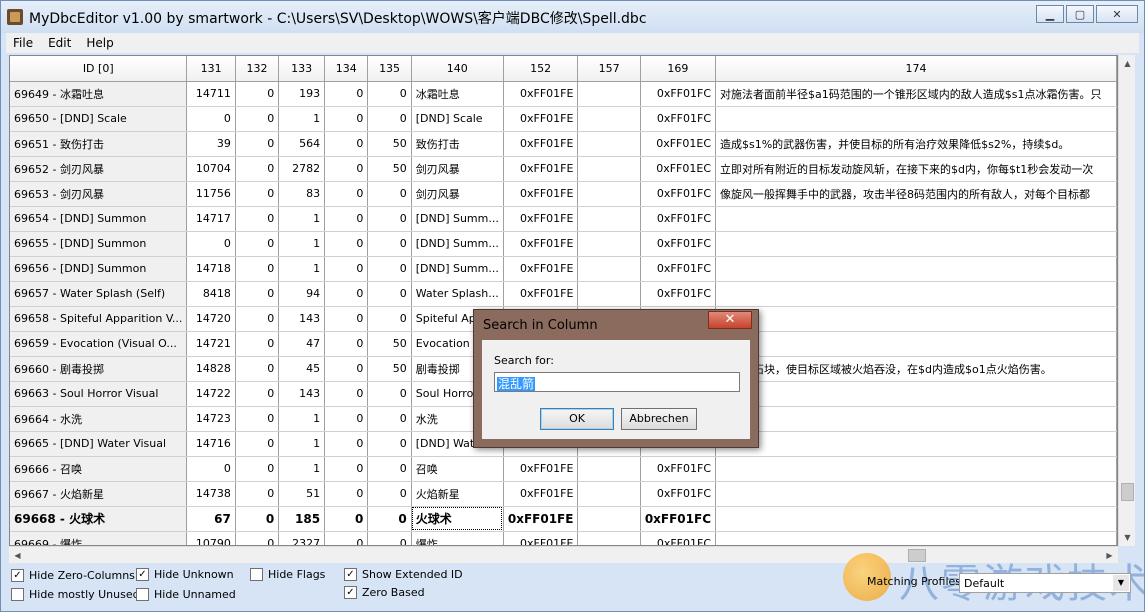  I want to click on search-input: 混乱箭, so click(617, 382).